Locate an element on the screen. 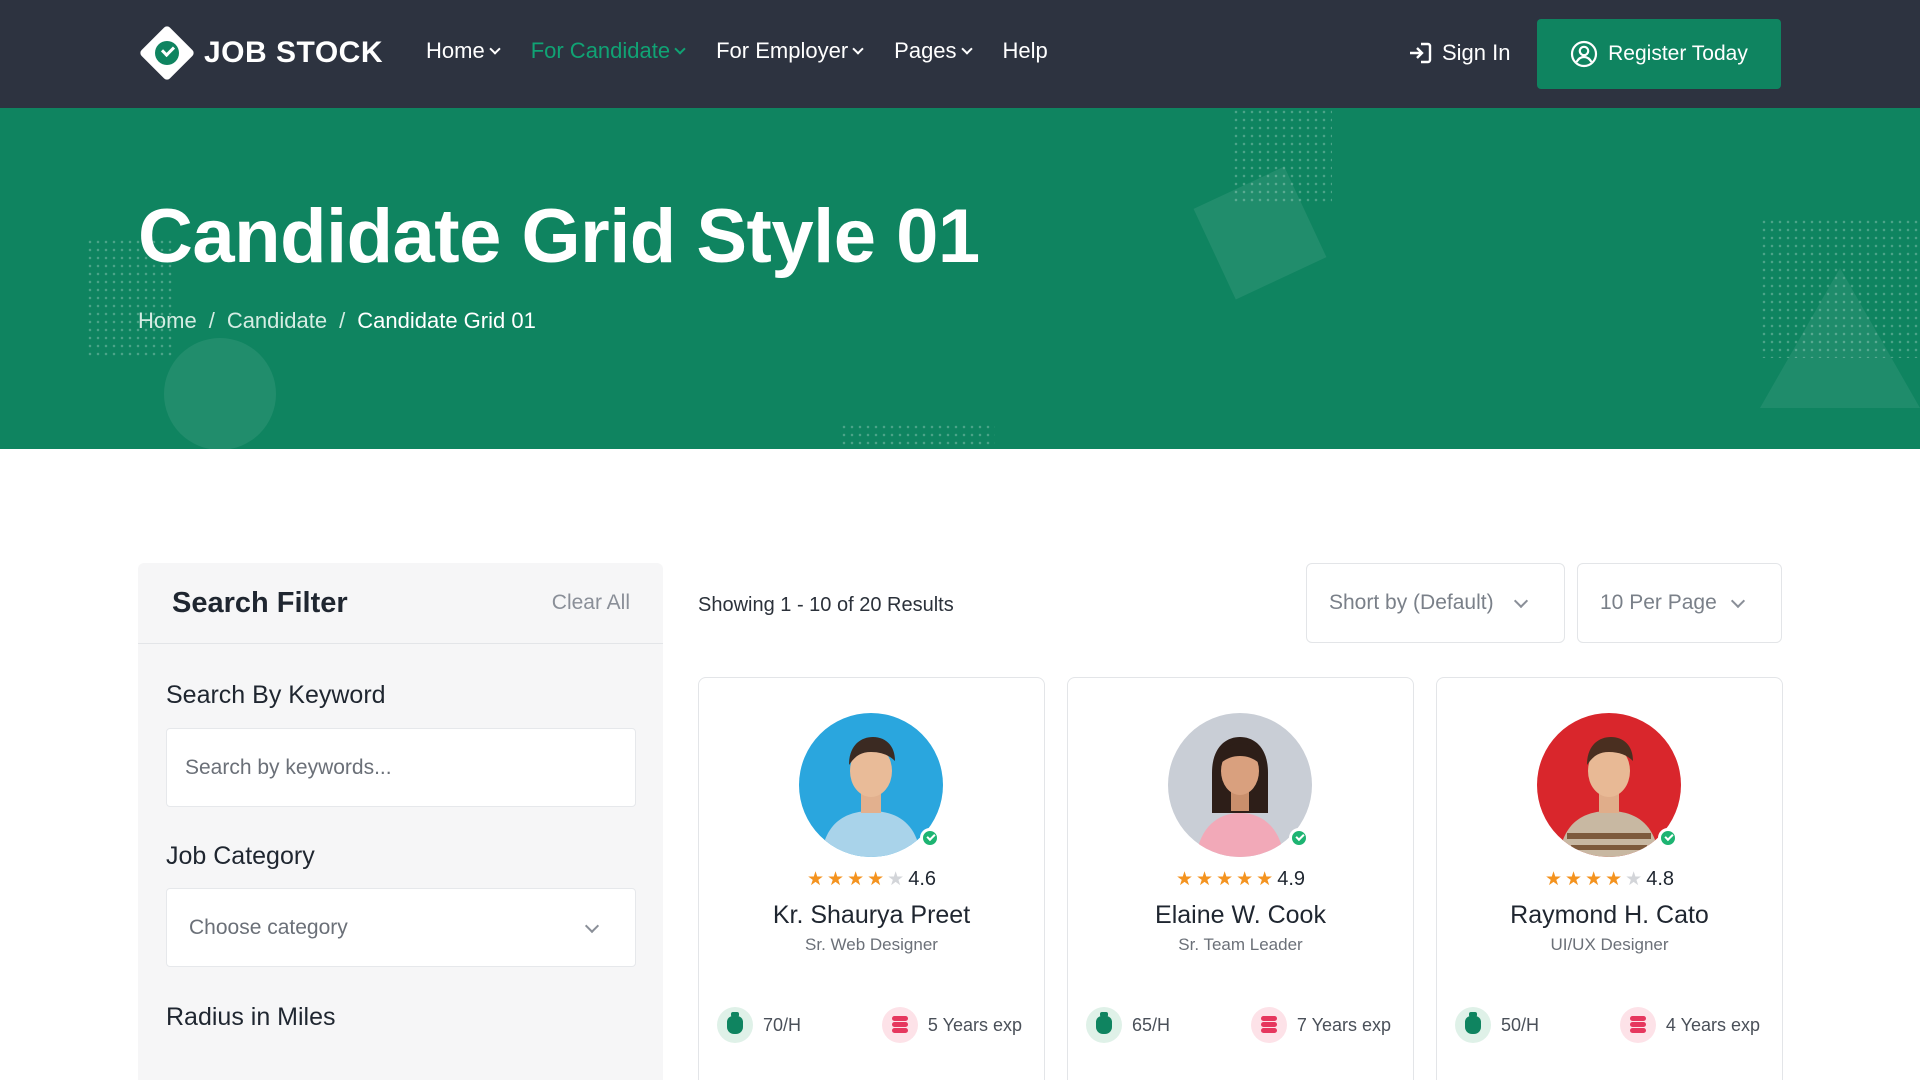  keyword-label: Search By Keyword is located at coordinates (276, 695).